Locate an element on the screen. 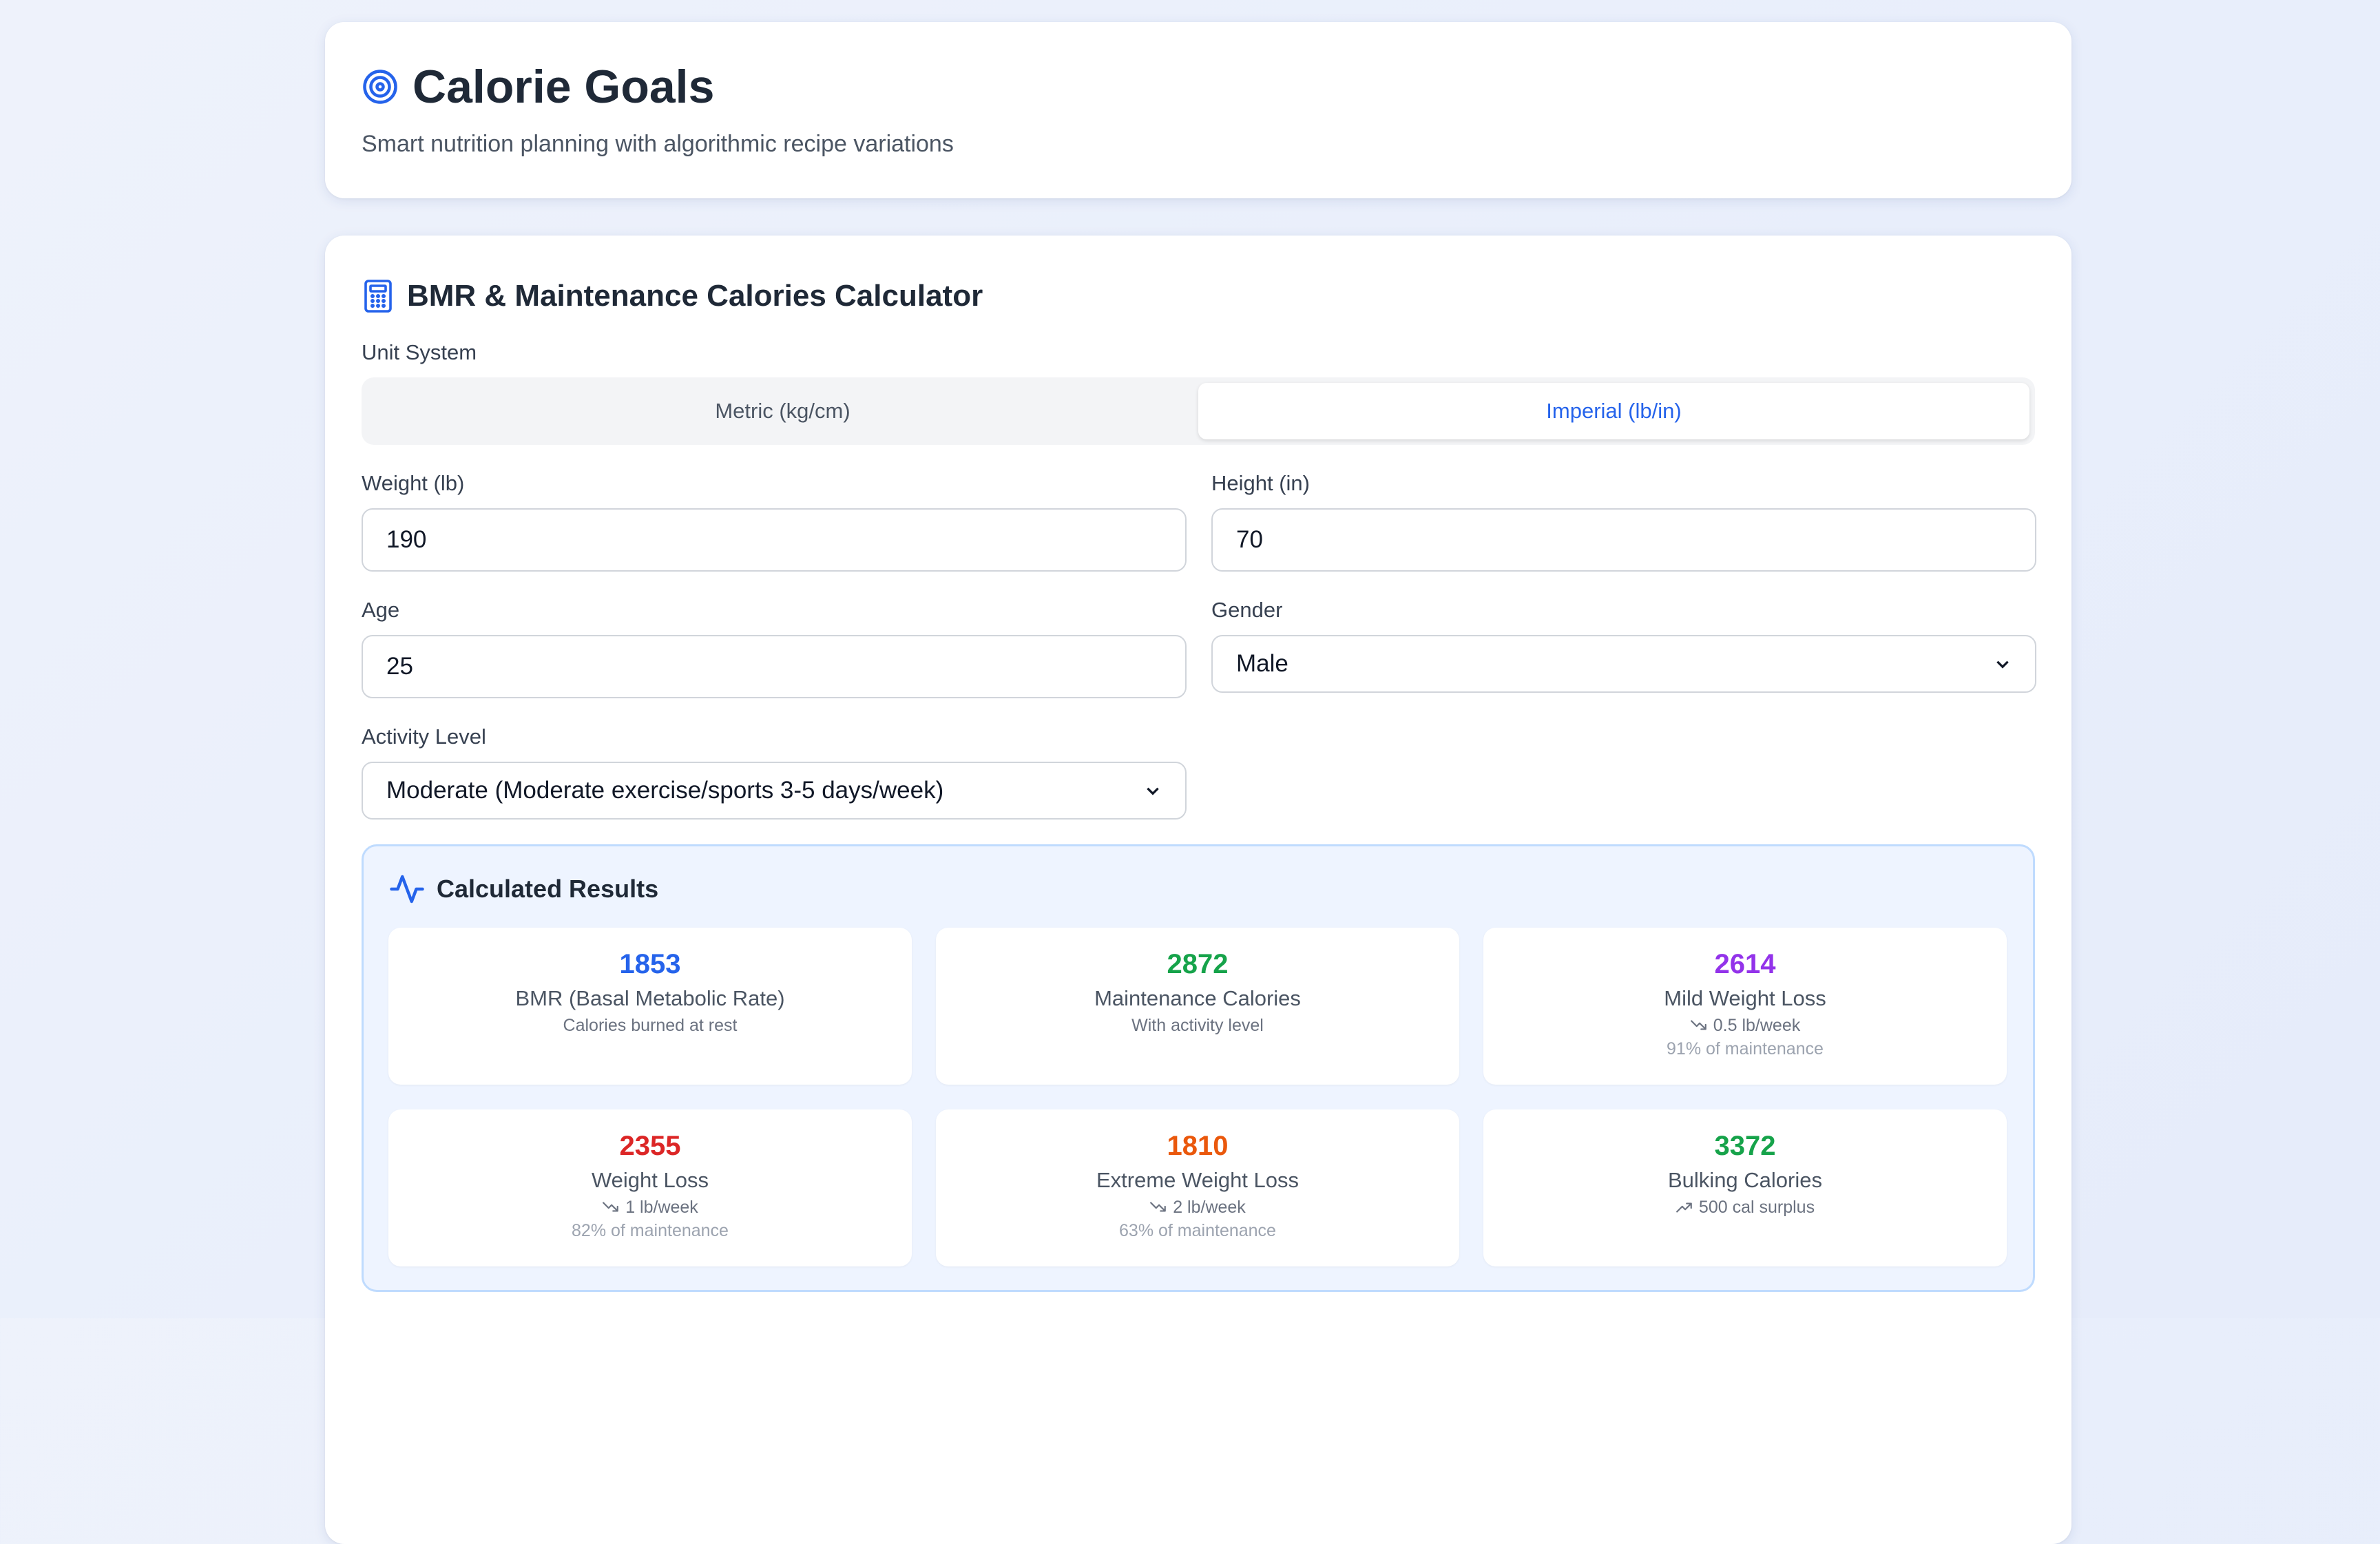  unit-imperial-button: Imperial (lb/in) is located at coordinates (1613, 411).